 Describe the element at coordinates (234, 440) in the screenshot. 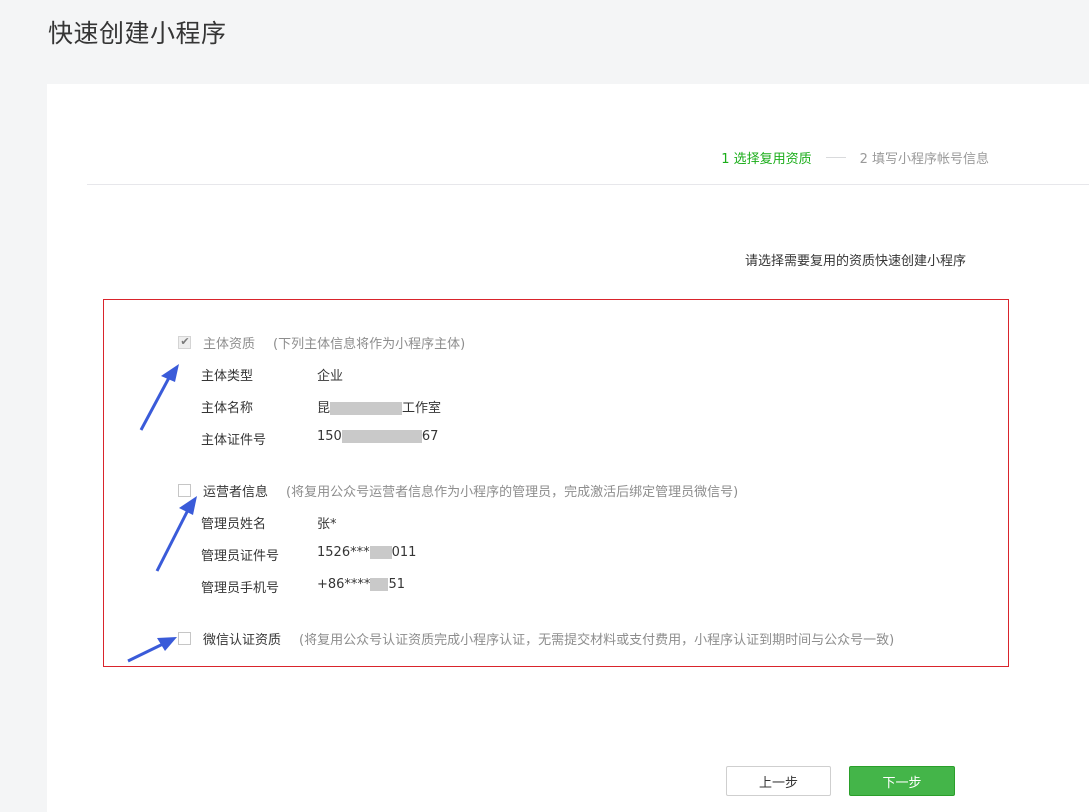

I see `field-key: 主体证件号` at that location.